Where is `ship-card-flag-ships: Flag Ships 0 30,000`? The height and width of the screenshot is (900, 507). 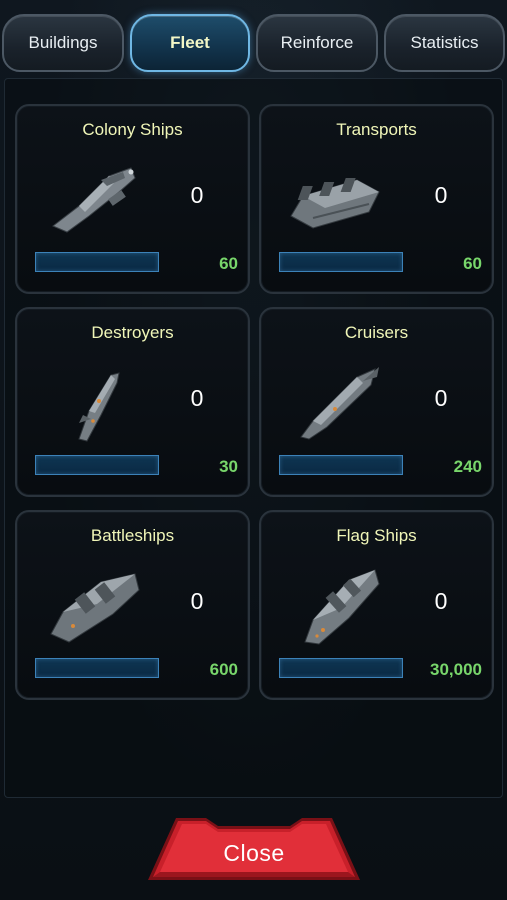
ship-card-flag-ships: Flag Ships 0 30,000 is located at coordinates (376, 605).